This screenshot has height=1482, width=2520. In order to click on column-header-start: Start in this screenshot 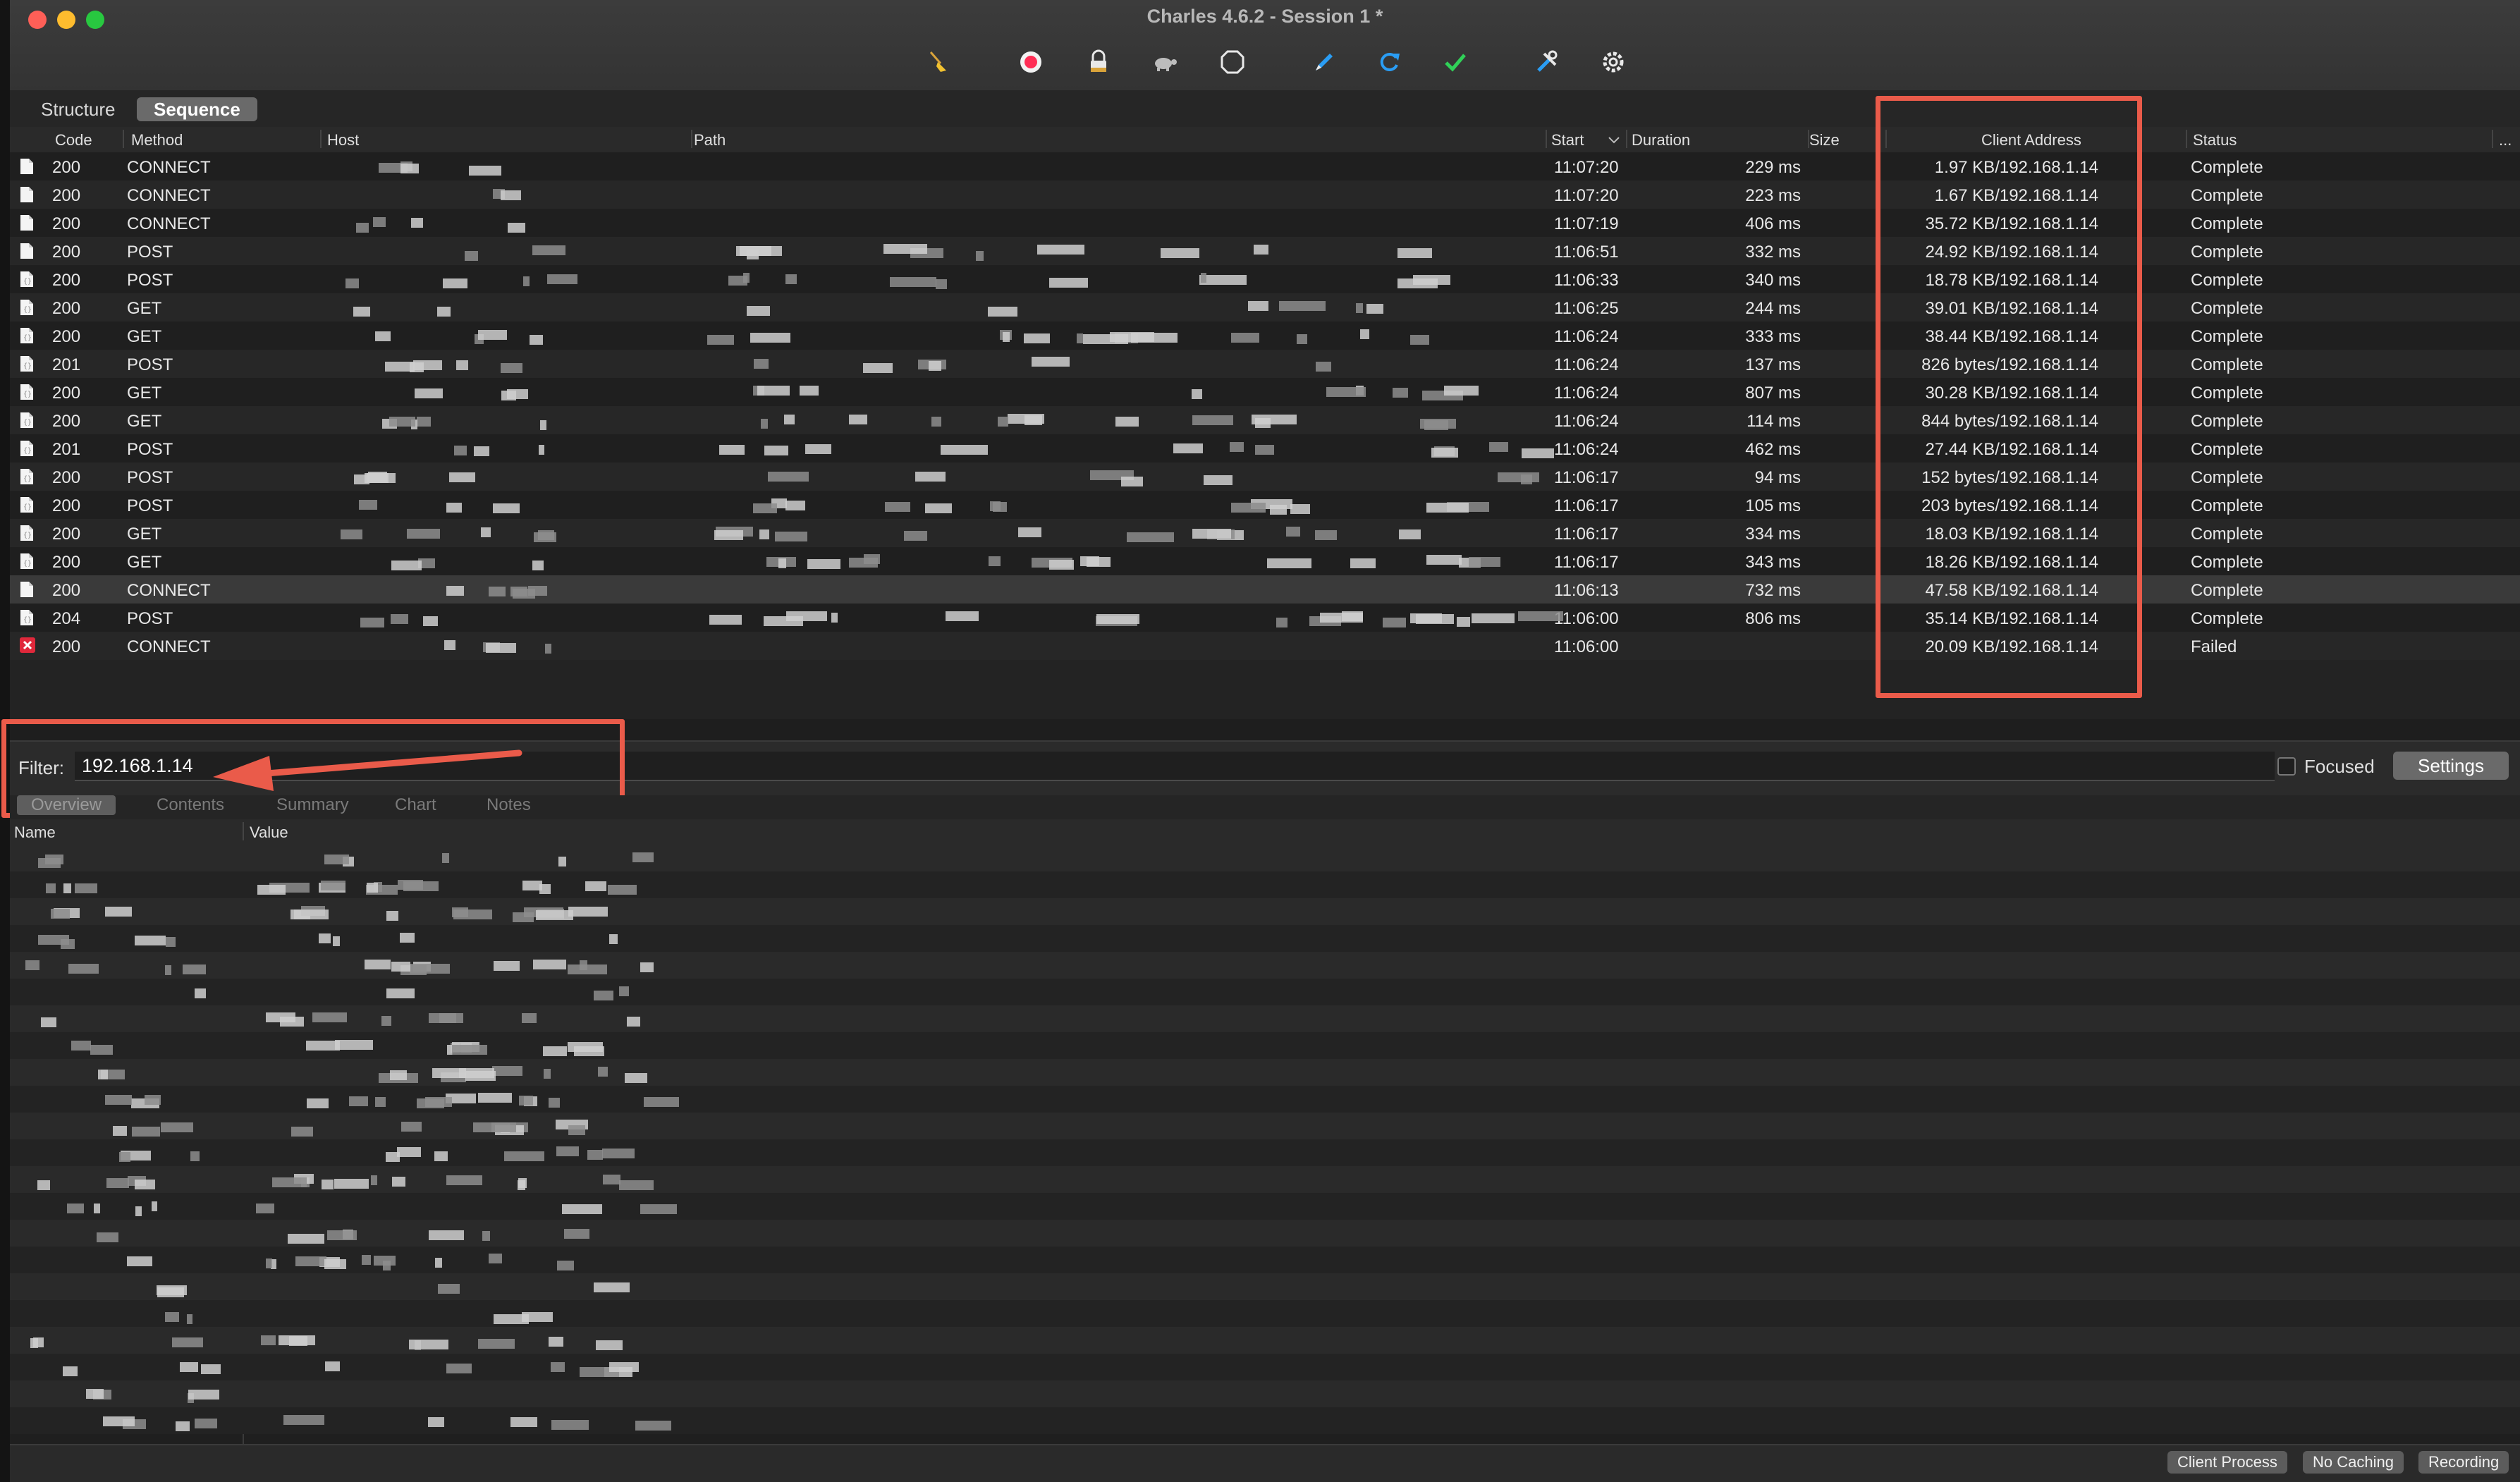, I will do `click(1567, 140)`.